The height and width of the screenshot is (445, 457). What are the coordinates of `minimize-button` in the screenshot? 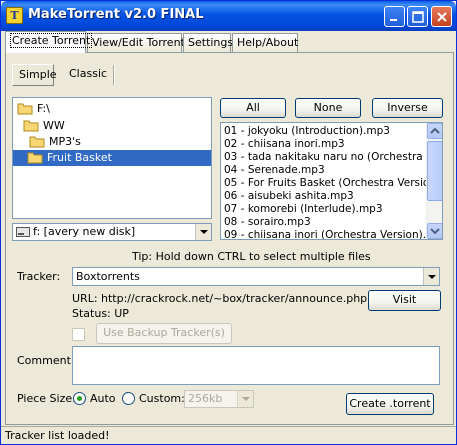 It's located at (394, 16).